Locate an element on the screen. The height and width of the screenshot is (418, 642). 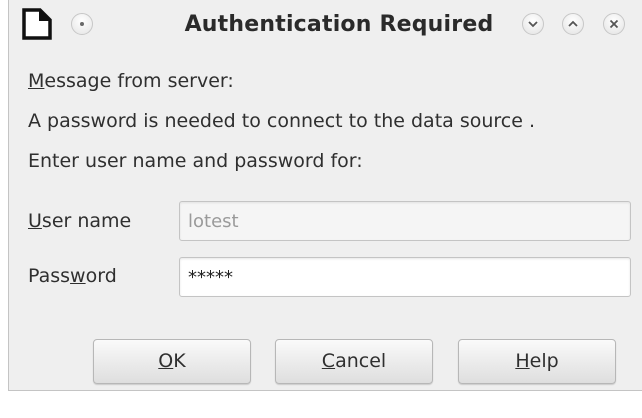
password-label-rest: ord is located at coordinates (101, 276).